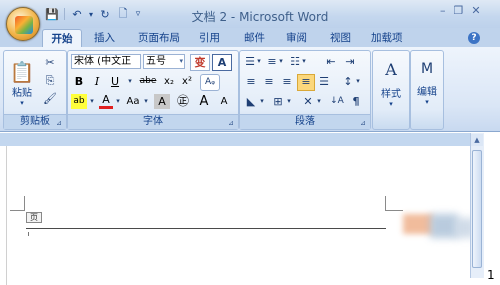  What do you see at coordinates (34, 217) in the screenshot?
I see `header-marker: 页` at bounding box center [34, 217].